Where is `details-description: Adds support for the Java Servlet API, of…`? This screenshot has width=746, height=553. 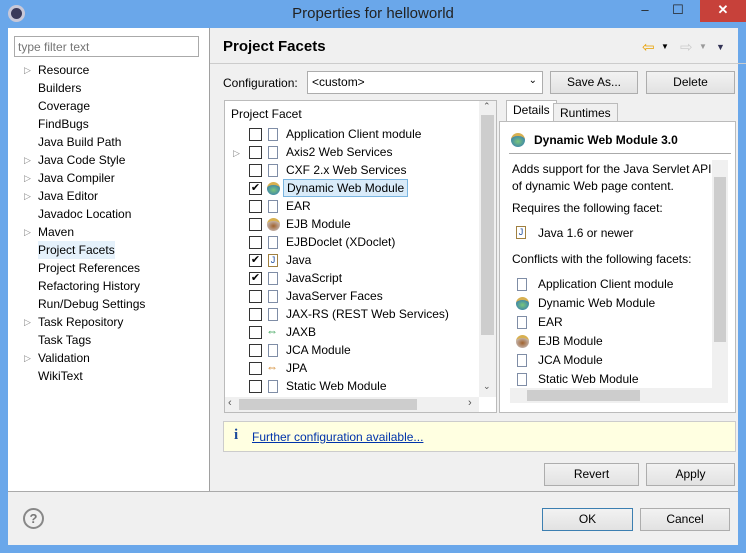 details-description: Adds support for the Java Servlet API, of… is located at coordinates (613, 178).